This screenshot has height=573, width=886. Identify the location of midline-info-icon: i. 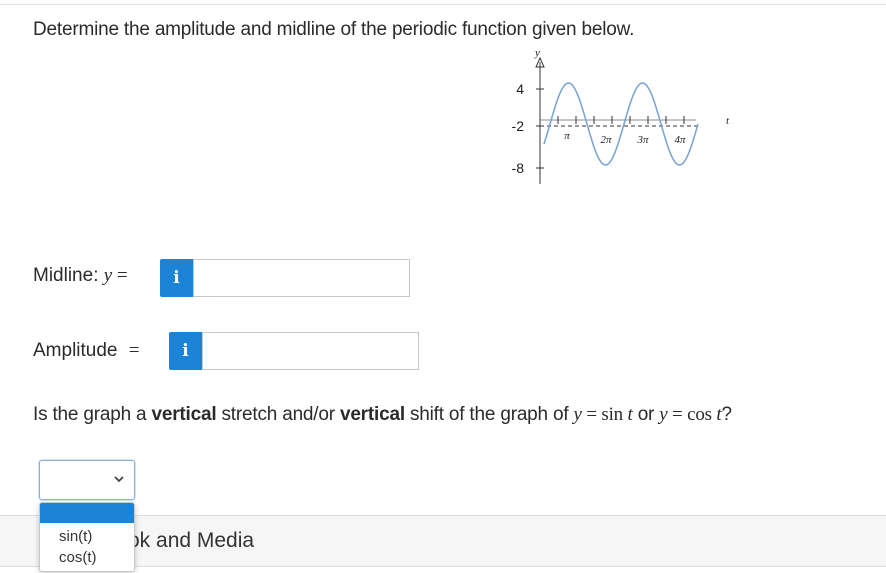
(176, 278).